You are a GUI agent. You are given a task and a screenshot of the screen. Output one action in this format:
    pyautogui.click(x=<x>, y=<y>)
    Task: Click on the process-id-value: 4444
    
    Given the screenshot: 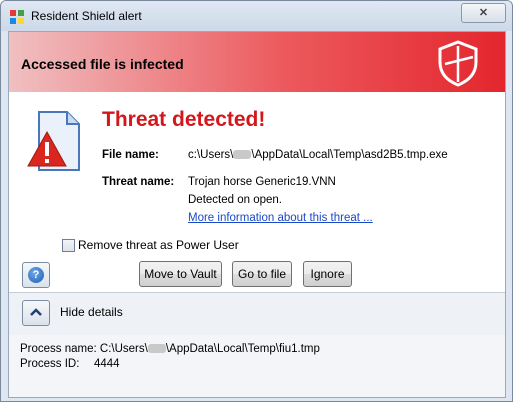 What is the action you would take?
    pyautogui.click(x=107, y=364)
    